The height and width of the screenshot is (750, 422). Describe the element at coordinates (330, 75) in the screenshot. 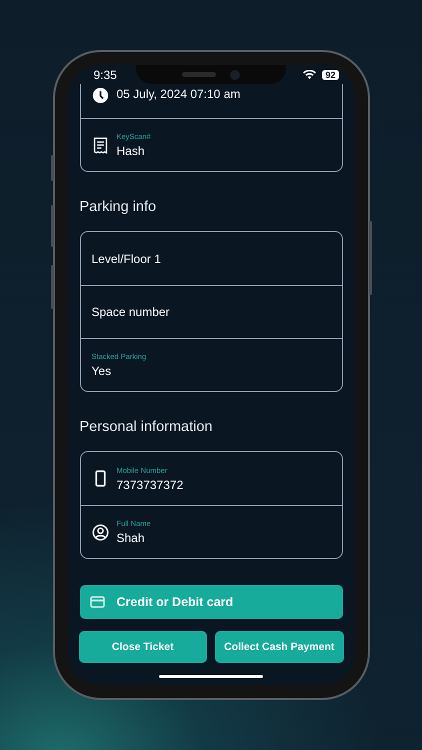

I see `battery-level: 92` at that location.